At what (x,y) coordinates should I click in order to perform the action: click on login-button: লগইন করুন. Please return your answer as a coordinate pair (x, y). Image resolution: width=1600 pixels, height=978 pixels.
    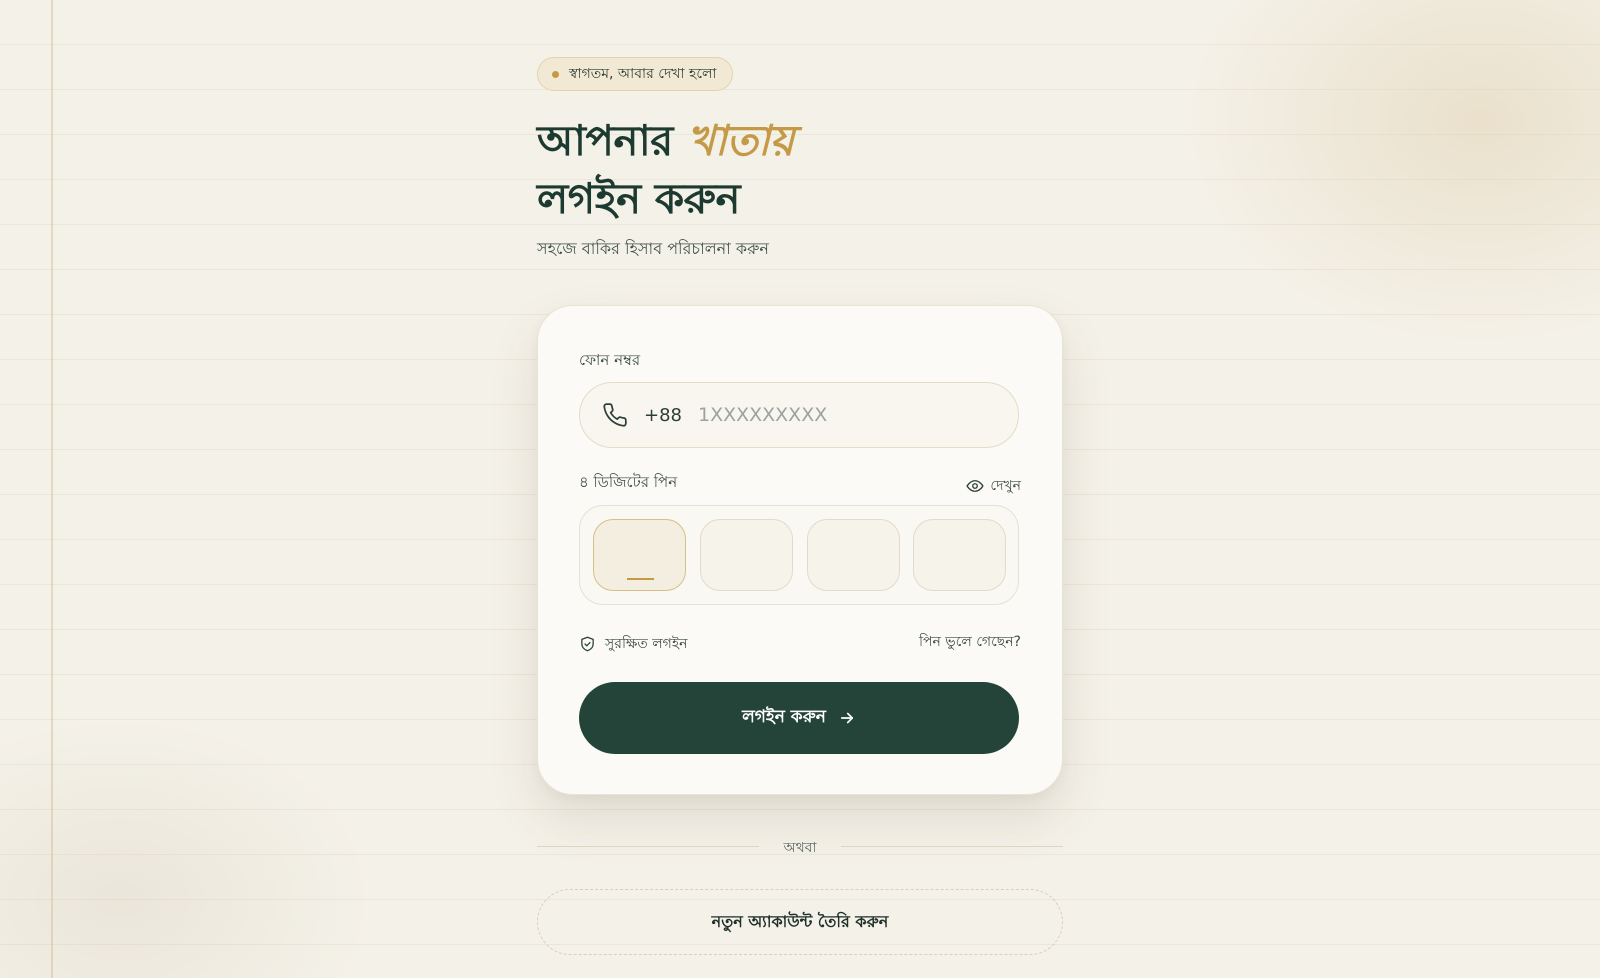
    Looking at the image, I should click on (799, 718).